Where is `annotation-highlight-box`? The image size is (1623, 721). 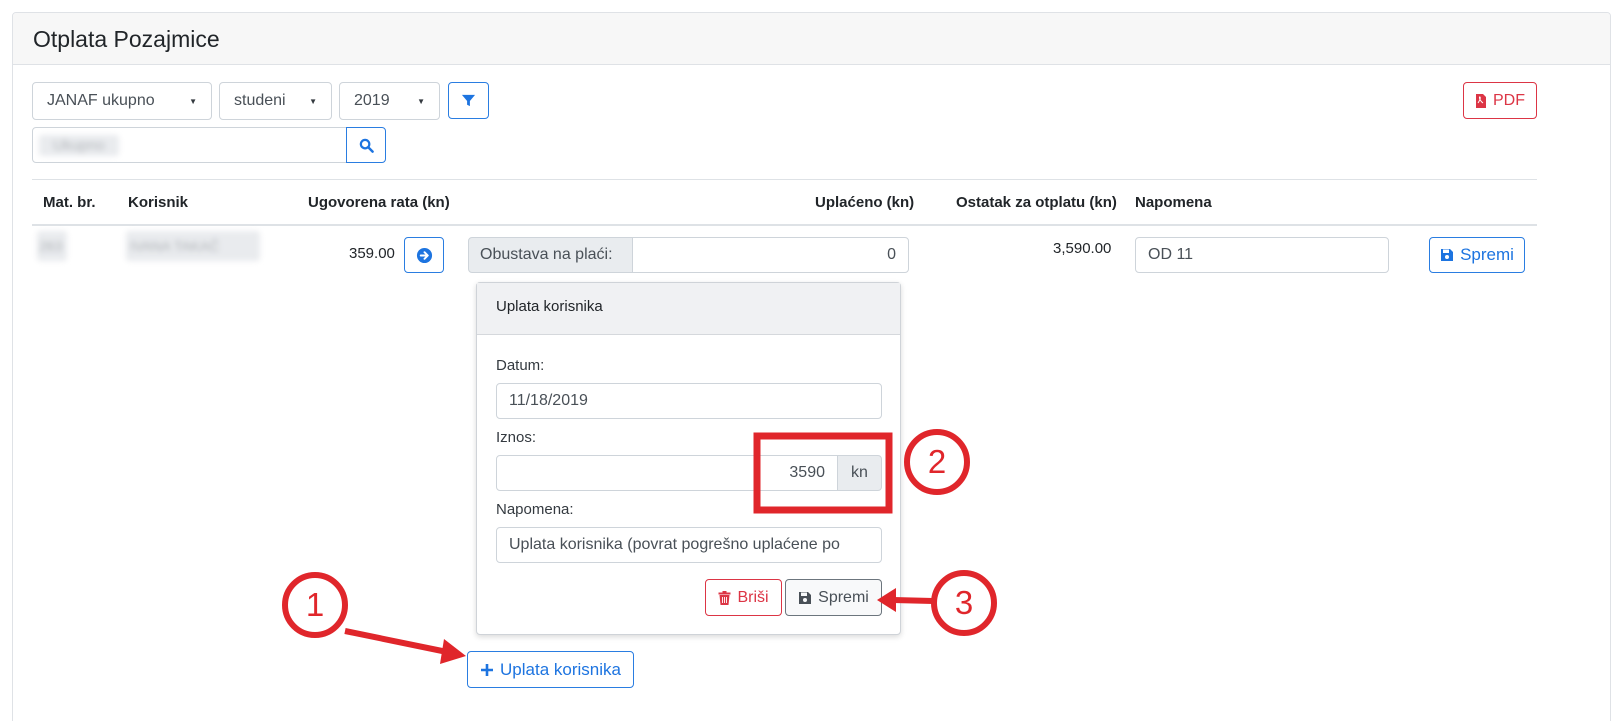 annotation-highlight-box is located at coordinates (823, 473).